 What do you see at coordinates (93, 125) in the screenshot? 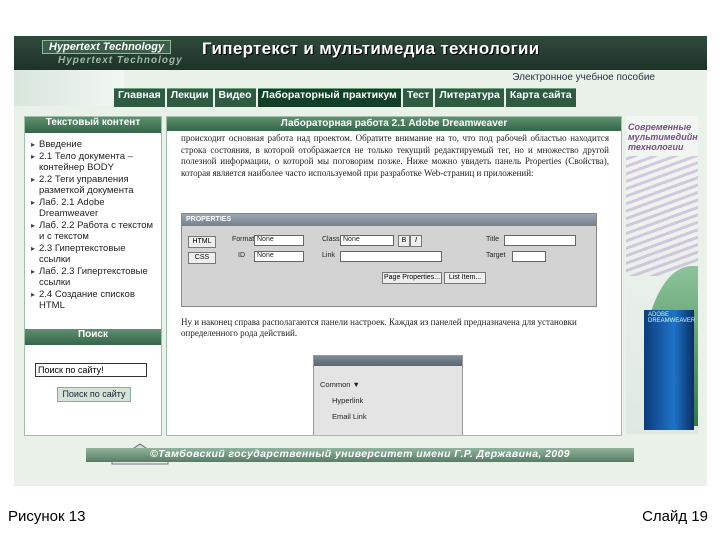
I see `sidebar-heading: Текстовый контент` at bounding box center [93, 125].